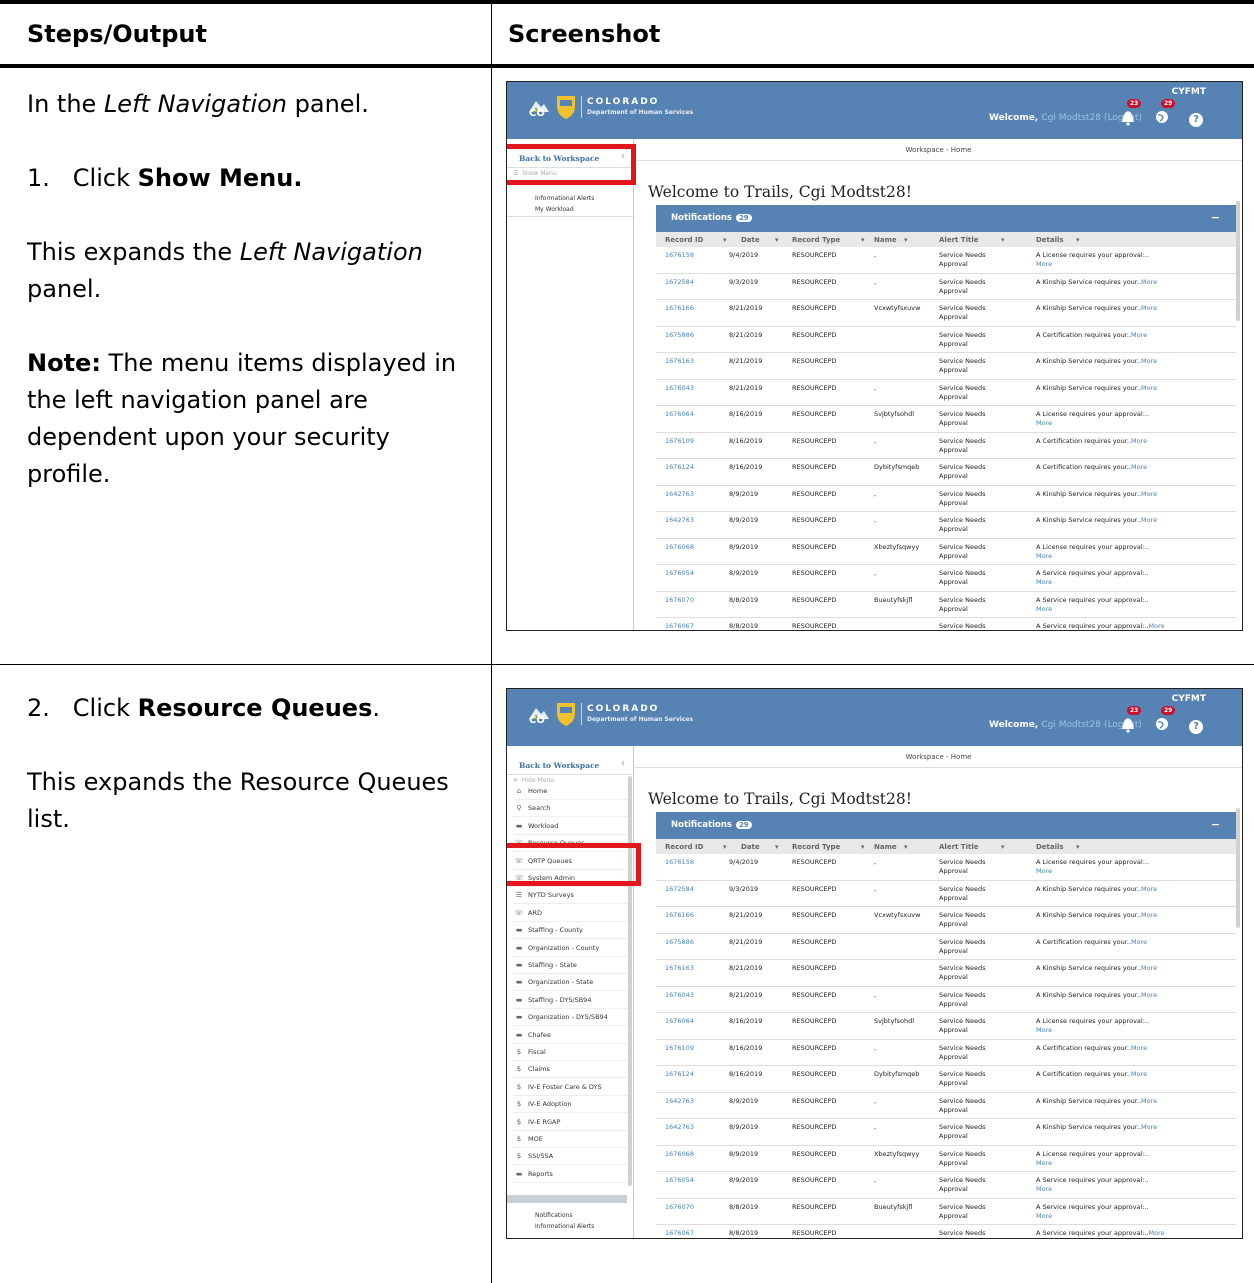 This screenshot has height=1283, width=1254. Describe the element at coordinates (571, 1174) in the screenshot. I see `menu-item-reports: ▬ Reports` at that location.